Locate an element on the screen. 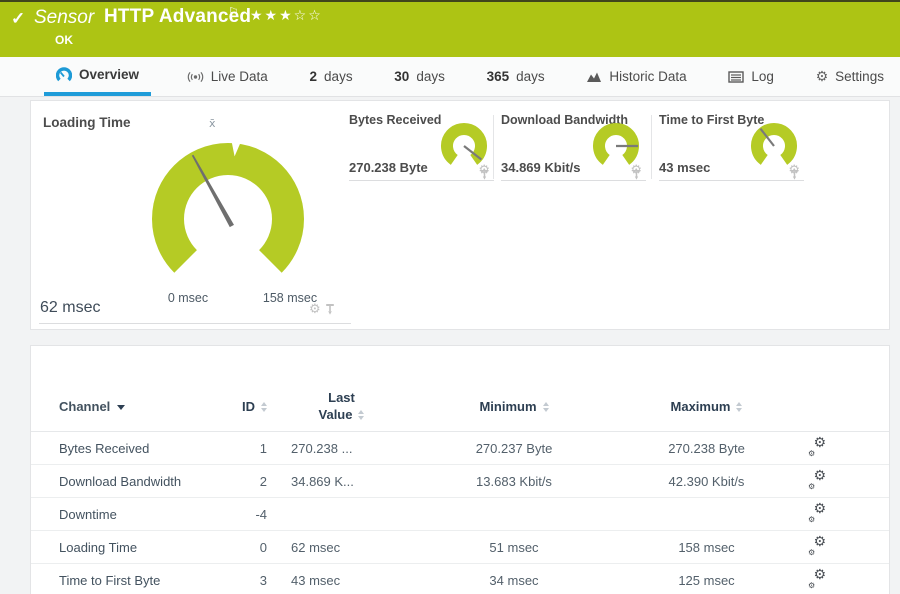  tab-365-days: 365 days is located at coordinates (516, 76).